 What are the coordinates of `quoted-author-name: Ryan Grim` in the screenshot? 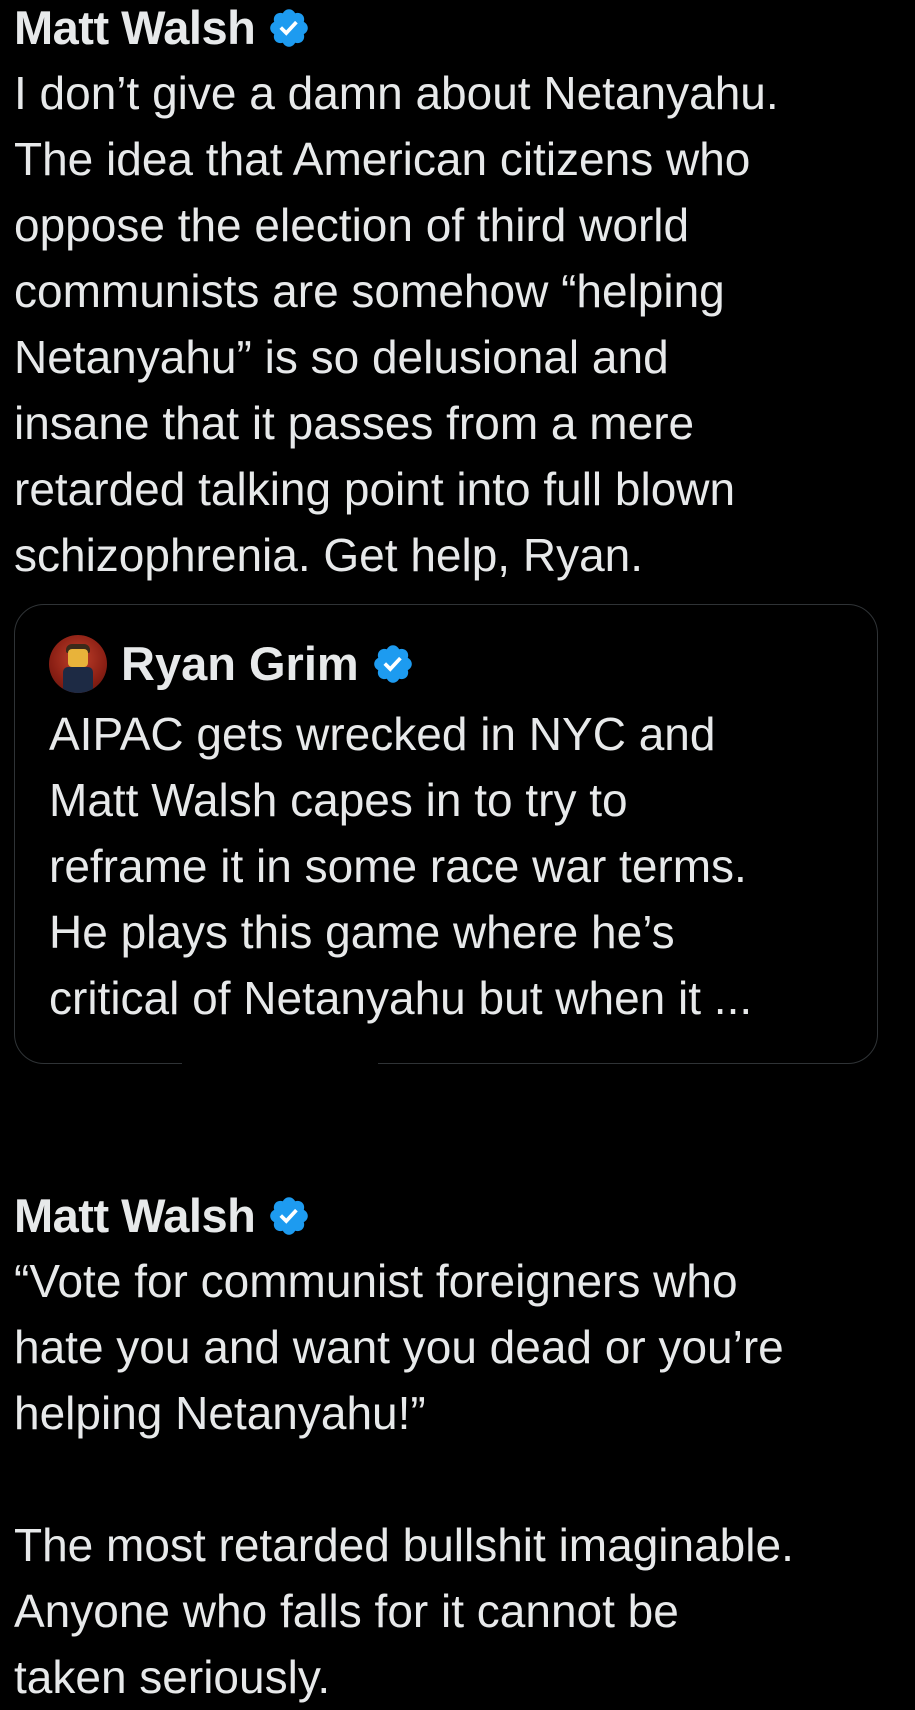 It's located at (240, 664).